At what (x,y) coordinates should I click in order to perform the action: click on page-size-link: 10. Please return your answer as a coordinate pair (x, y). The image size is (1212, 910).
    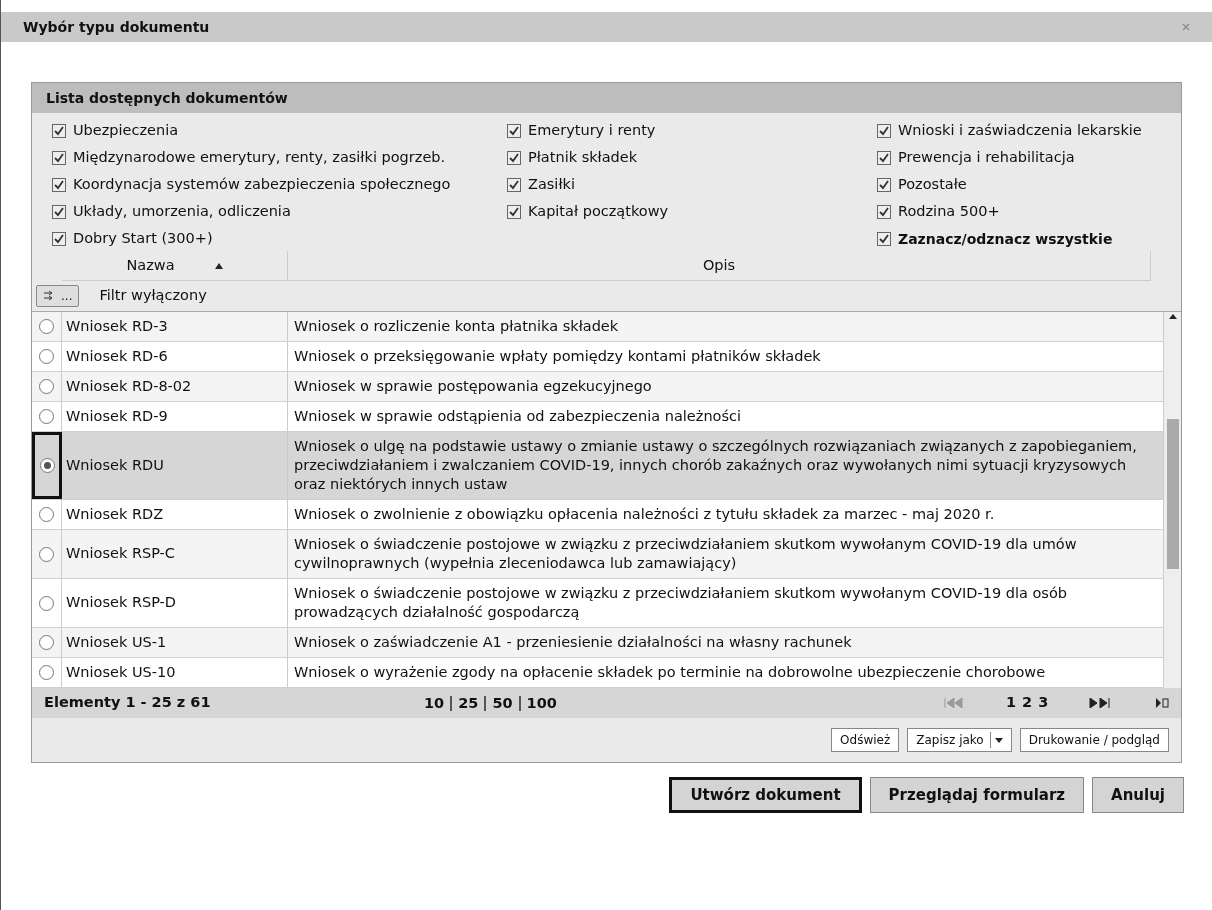
    Looking at the image, I should click on (437, 703).